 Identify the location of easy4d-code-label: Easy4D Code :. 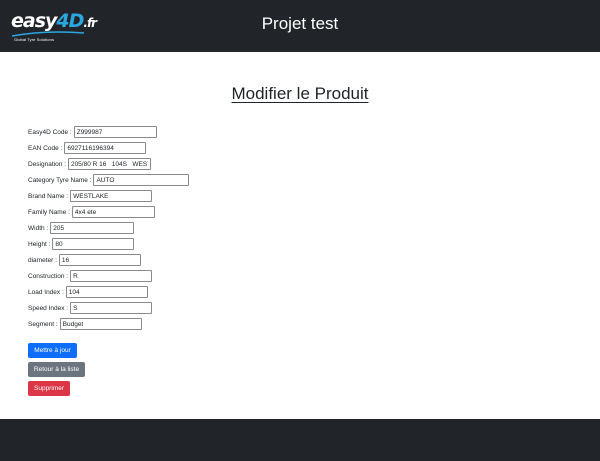
(50, 132).